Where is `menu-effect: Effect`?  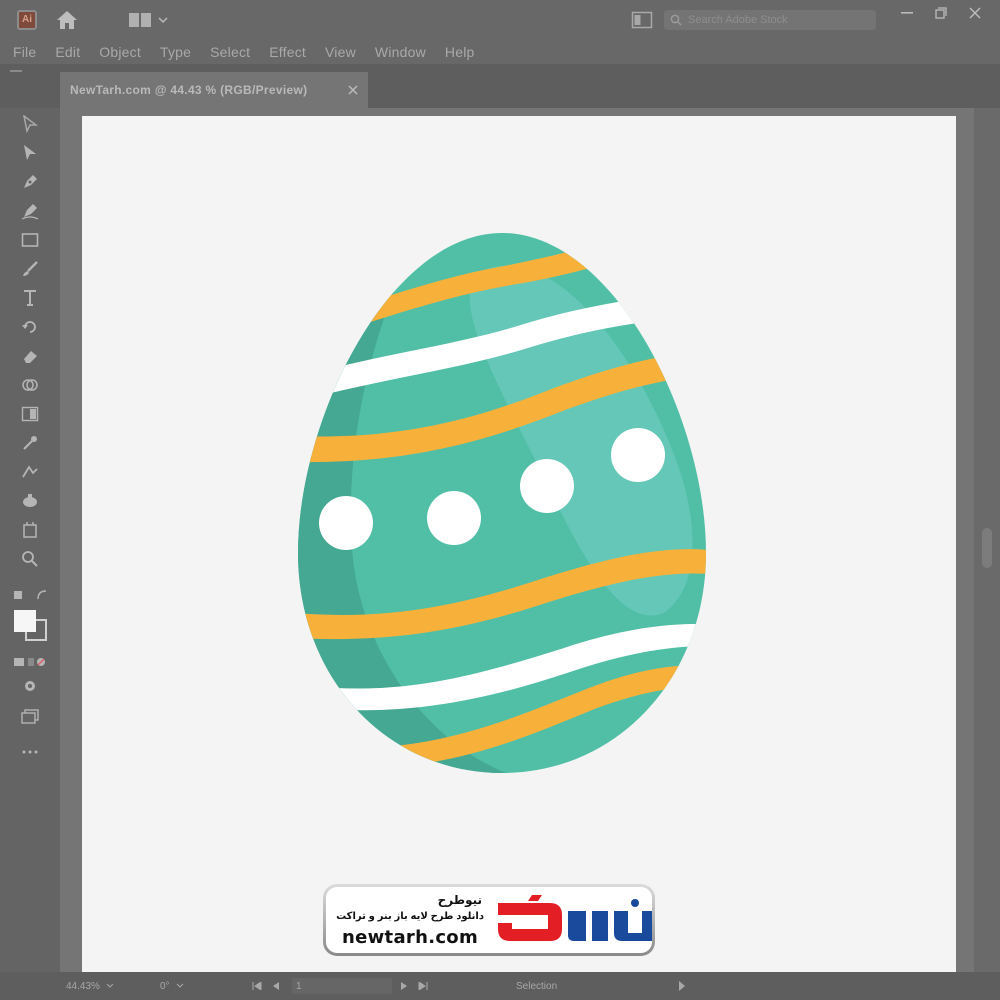
menu-effect: Effect is located at coordinates (287, 52).